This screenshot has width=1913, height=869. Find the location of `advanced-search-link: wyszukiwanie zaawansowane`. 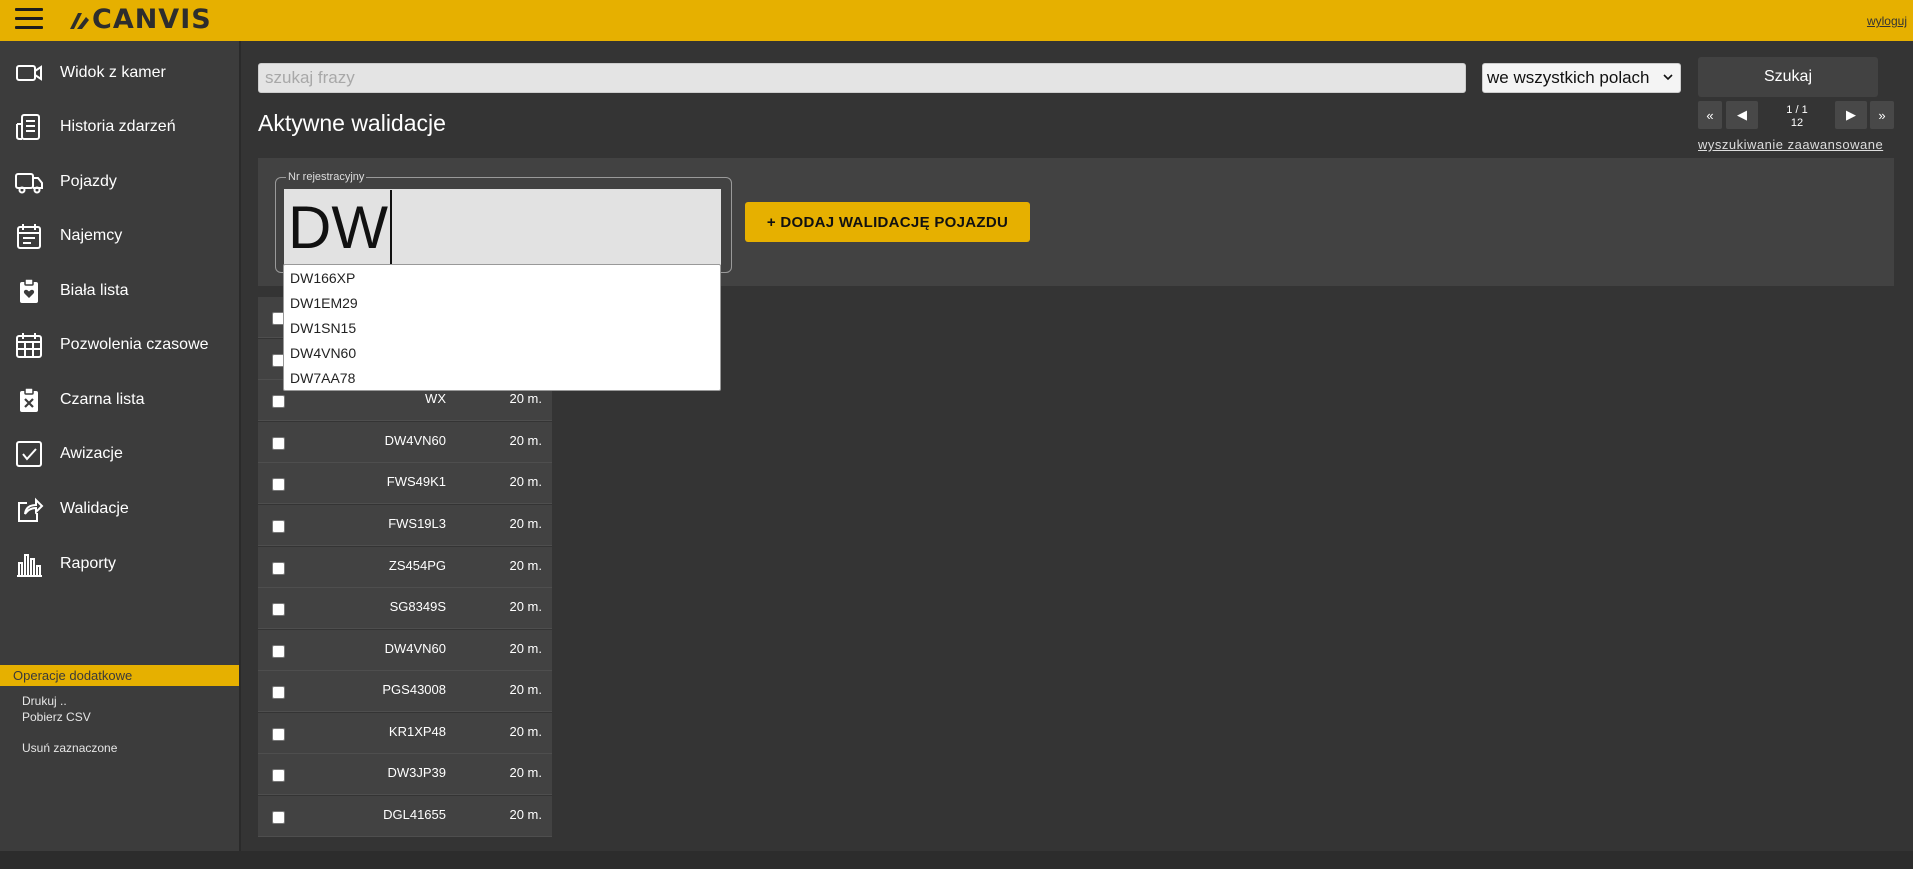

advanced-search-link: wyszukiwanie zaawansowane is located at coordinates (1790, 144).